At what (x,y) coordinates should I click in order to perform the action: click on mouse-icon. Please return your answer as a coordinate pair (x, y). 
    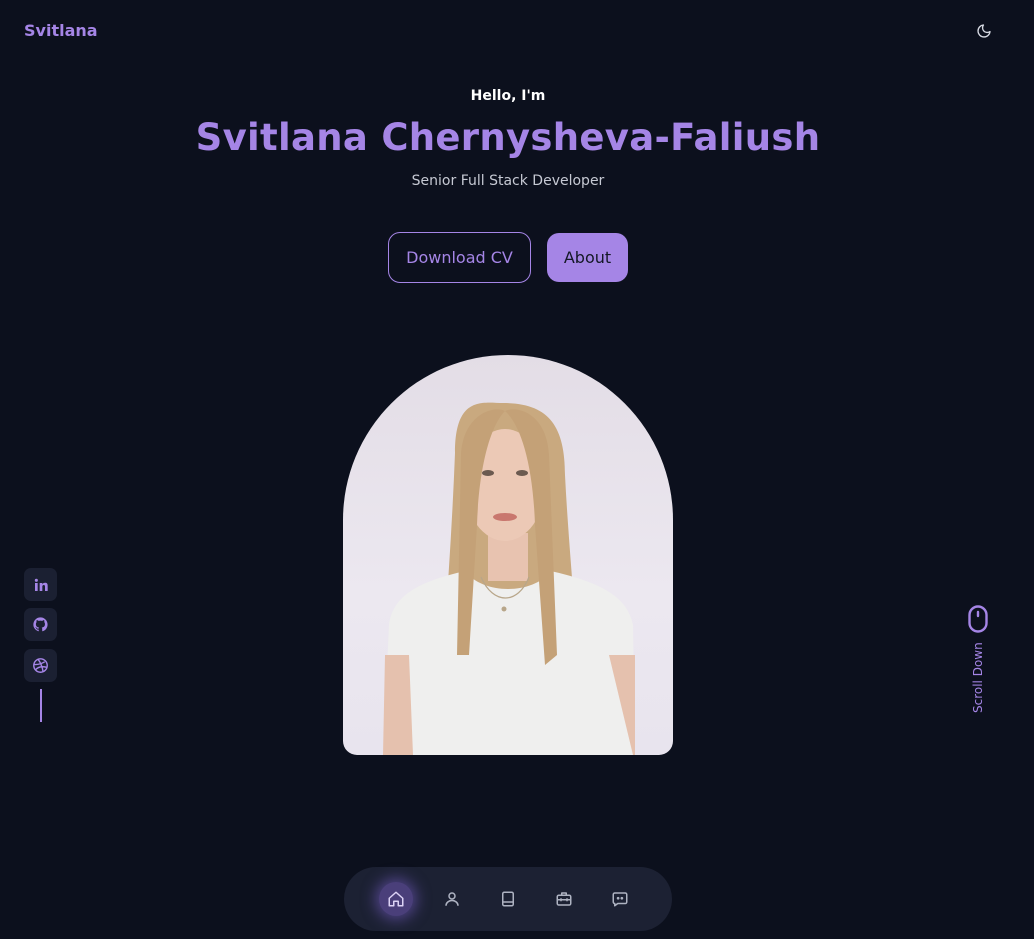
    Looking at the image, I should click on (978, 619).